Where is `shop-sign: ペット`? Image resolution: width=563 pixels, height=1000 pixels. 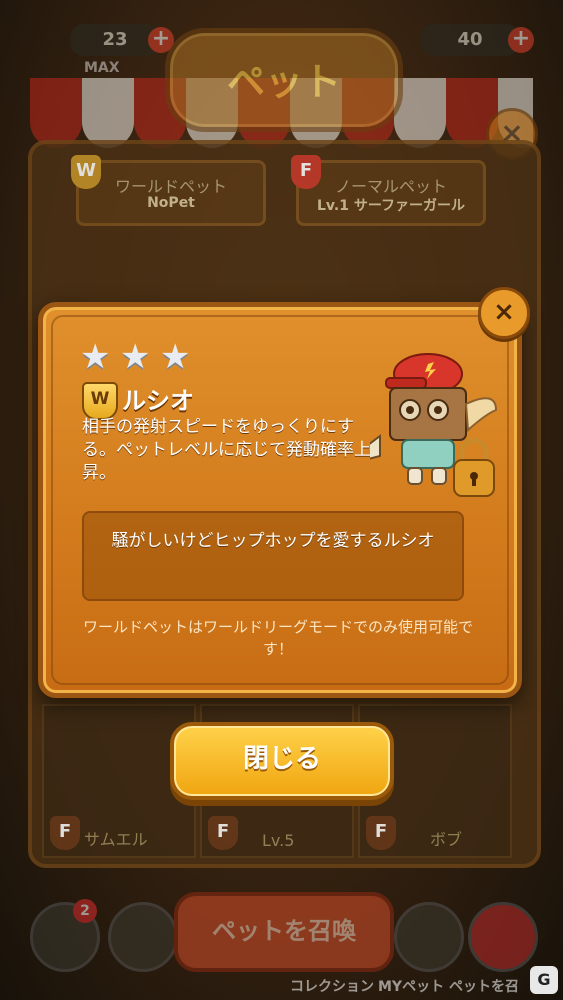 shop-sign: ペット is located at coordinates (284, 80).